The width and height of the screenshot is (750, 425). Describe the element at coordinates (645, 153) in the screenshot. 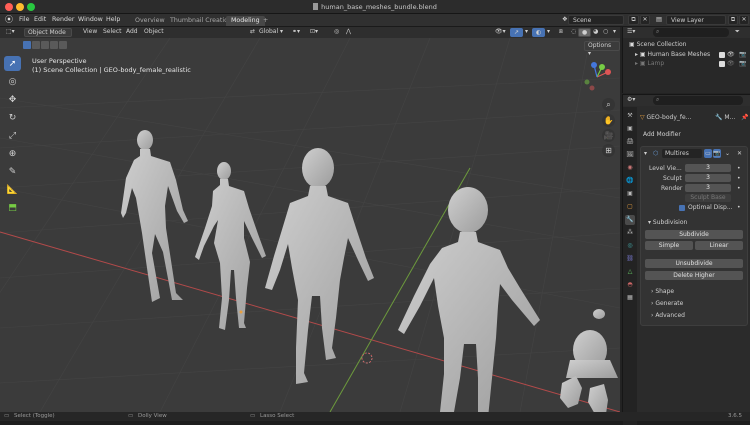

I see `collapse-arrow-icon: ▾` at that location.